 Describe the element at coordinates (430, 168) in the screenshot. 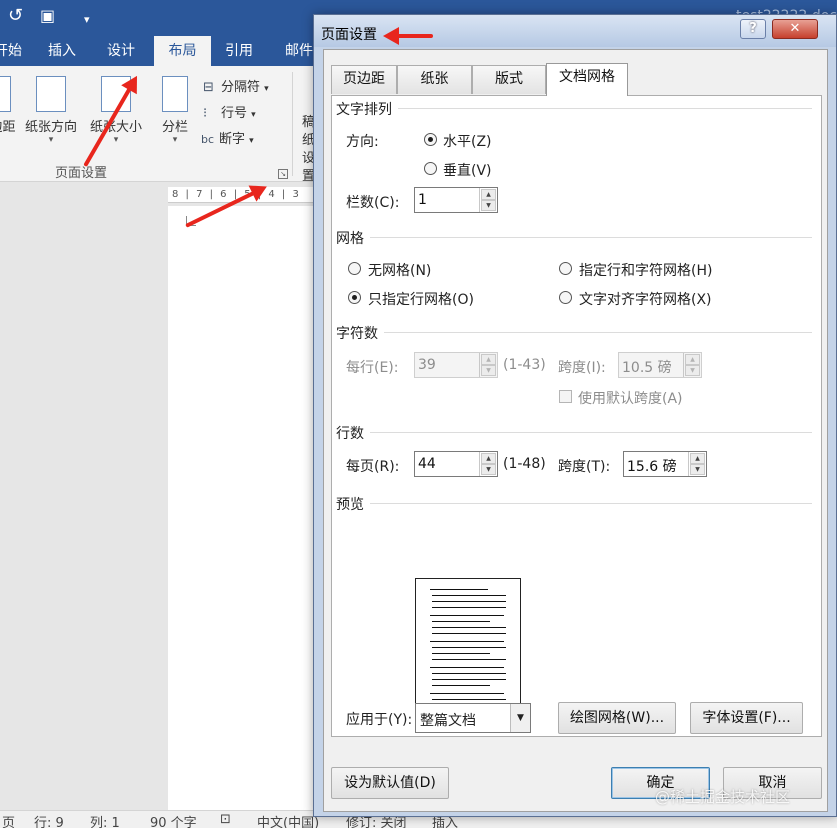

I see `vertical-radio` at that location.